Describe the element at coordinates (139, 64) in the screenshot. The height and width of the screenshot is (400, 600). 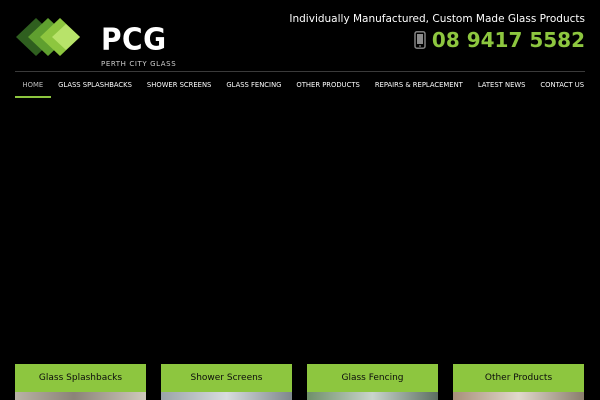
I see `logo-subtitle: PERTH CITY GLASS` at that location.